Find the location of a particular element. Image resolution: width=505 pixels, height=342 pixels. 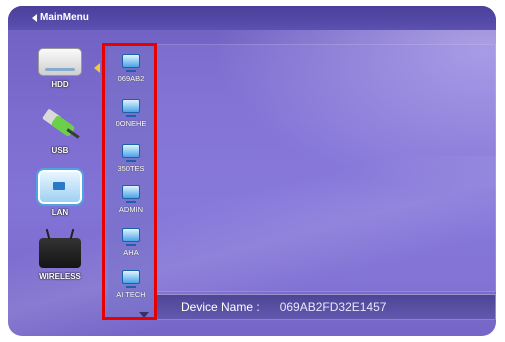

source-item-hdd: HDD is located at coordinates (60, 68).